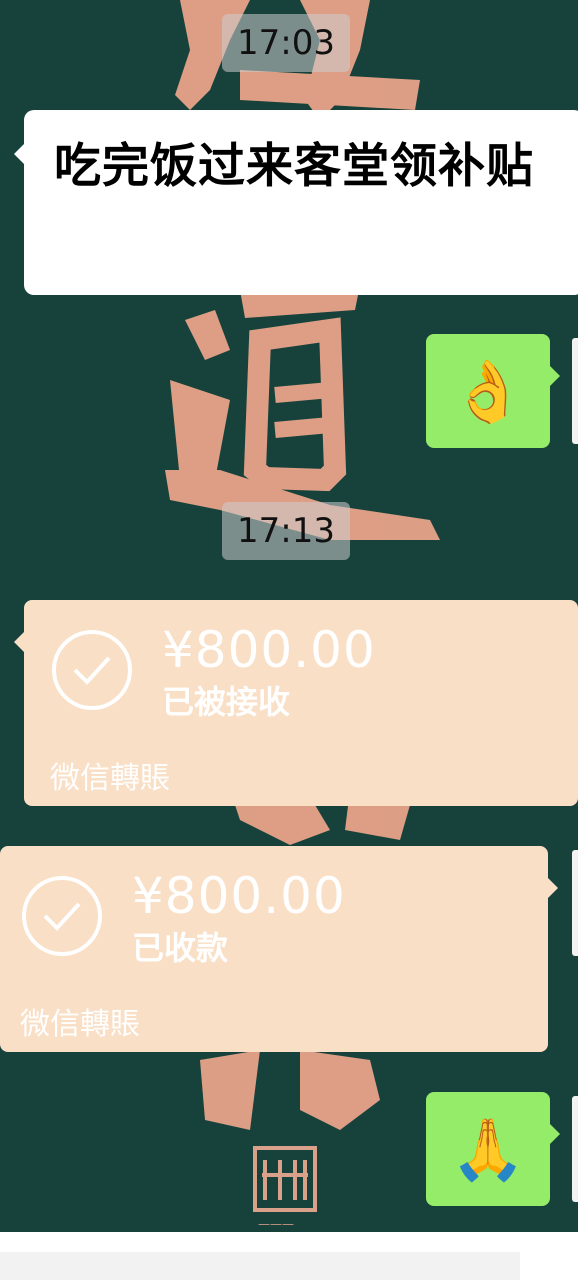 The image size is (578, 1280). I want to click on timestamp: 17:13, so click(286, 531).